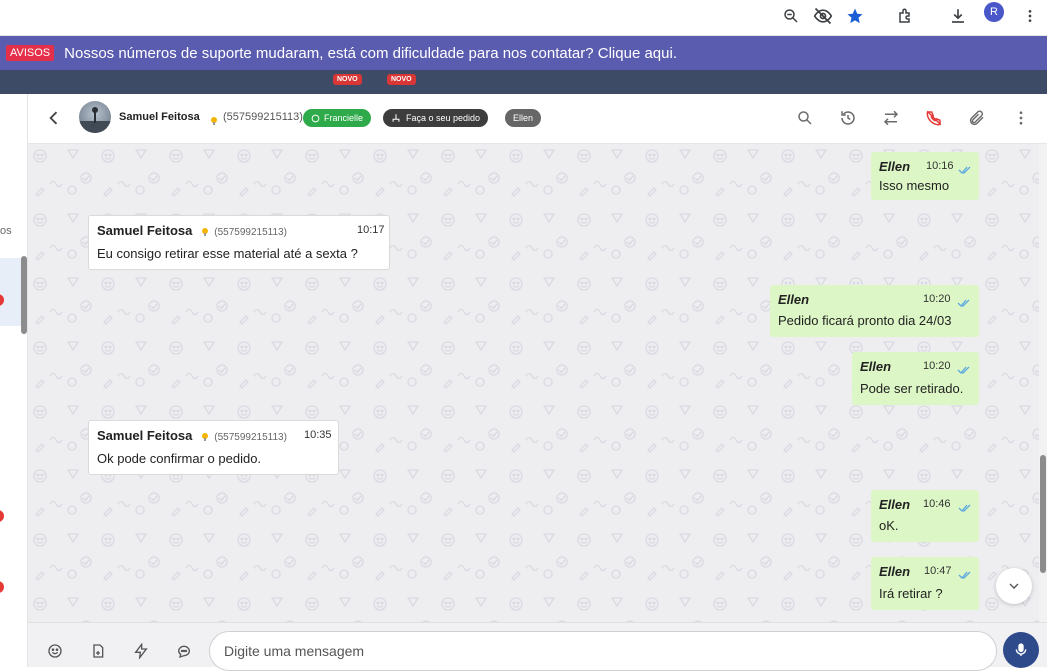 This screenshot has height=671, width=1047. I want to click on message-time: 10:16, so click(940, 166).